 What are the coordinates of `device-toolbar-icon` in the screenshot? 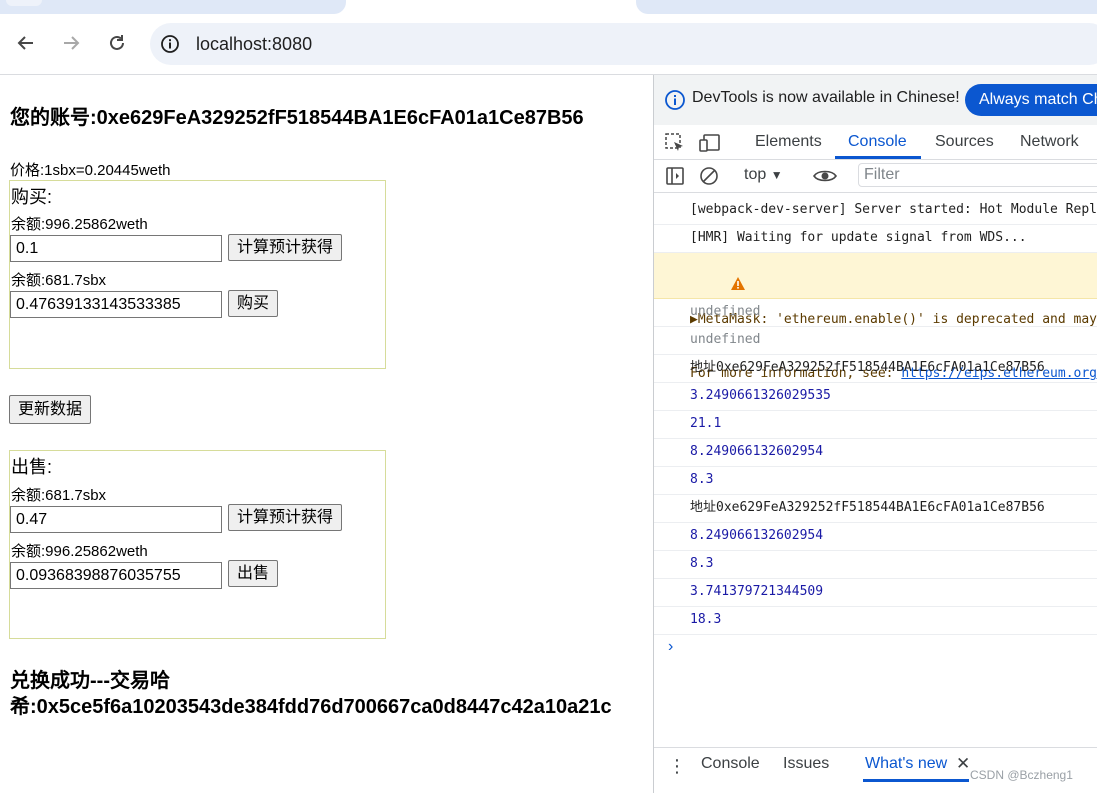 It's located at (711, 145).